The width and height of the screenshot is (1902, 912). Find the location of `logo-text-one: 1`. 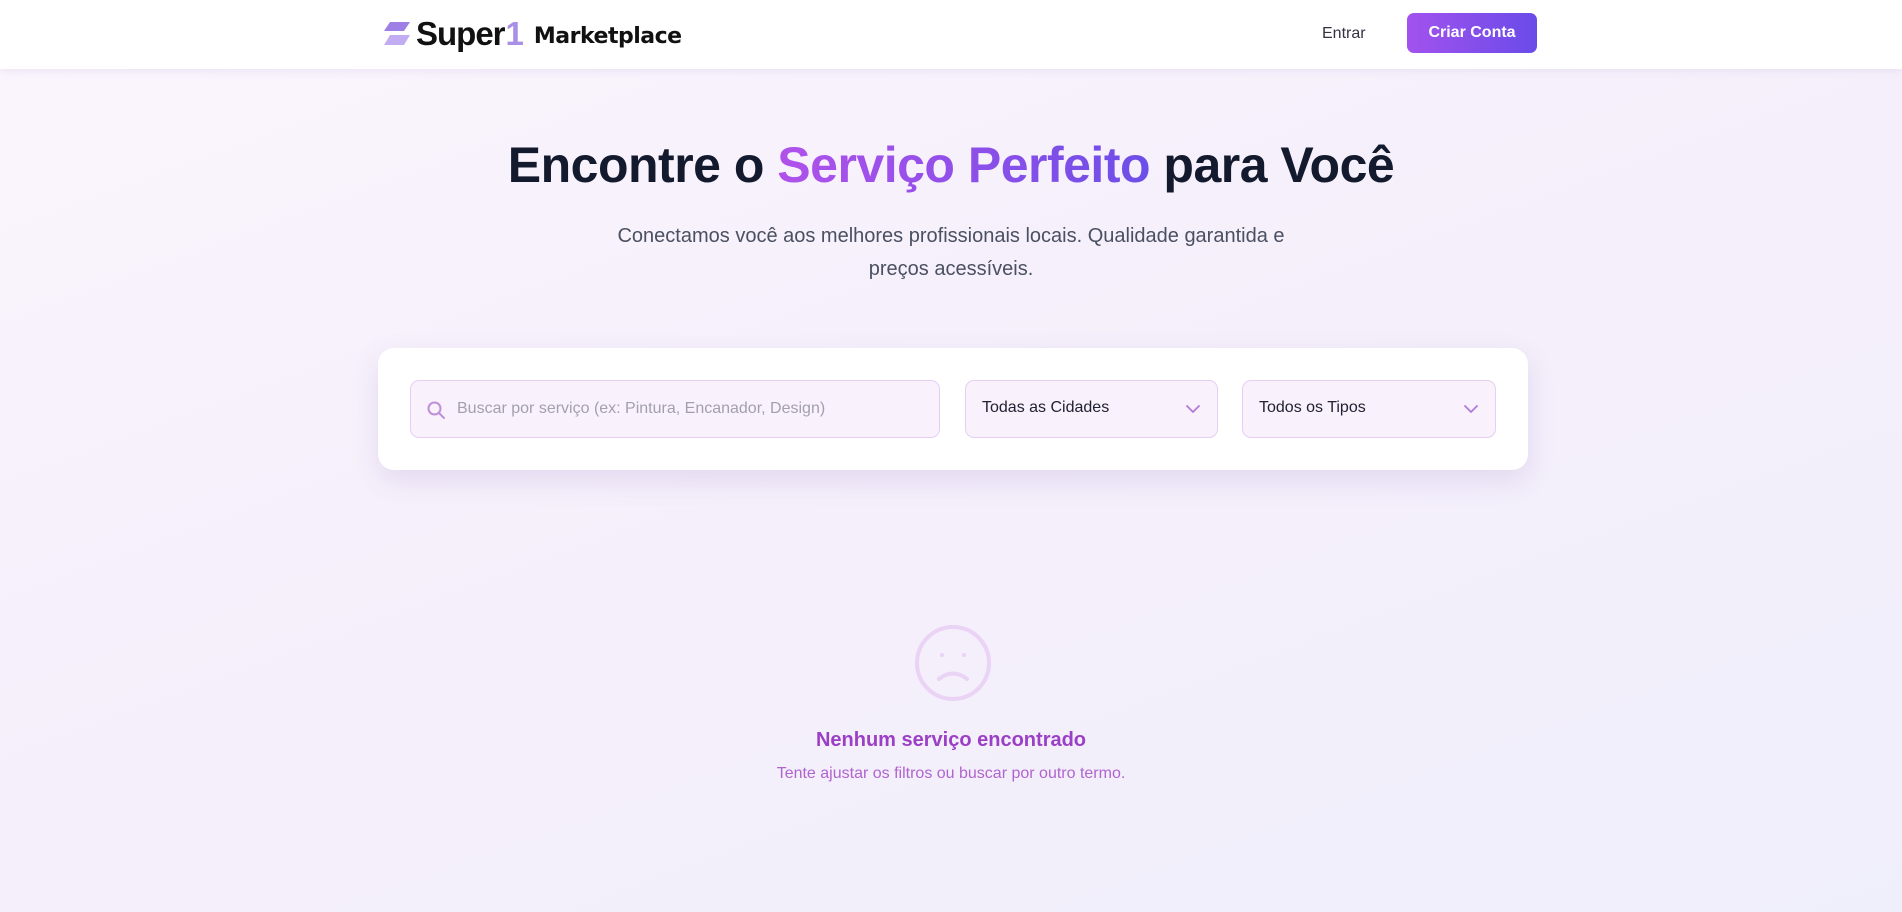

logo-text-one: 1 is located at coordinates (514, 33).